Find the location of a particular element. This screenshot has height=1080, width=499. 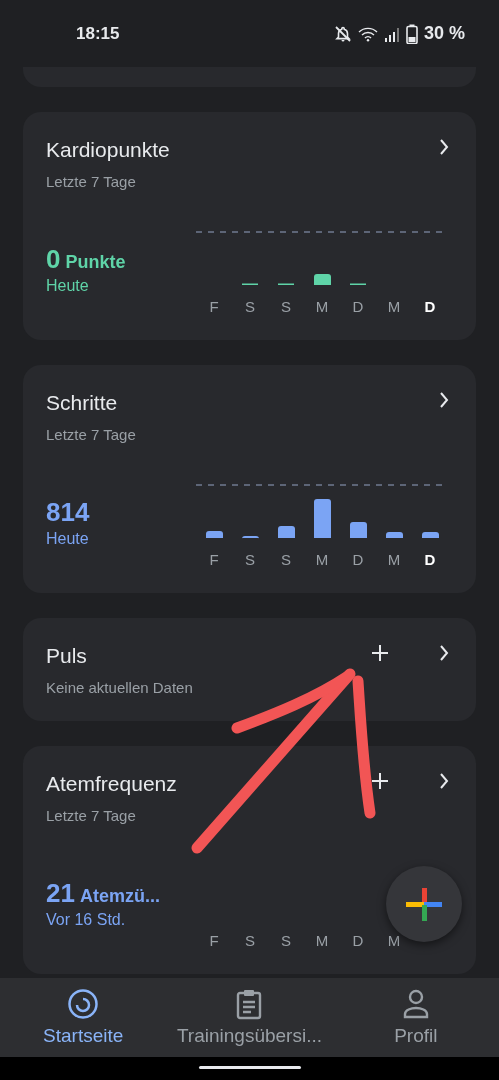

metric-caption: Vor 16 Std. is located at coordinates (86, 920).